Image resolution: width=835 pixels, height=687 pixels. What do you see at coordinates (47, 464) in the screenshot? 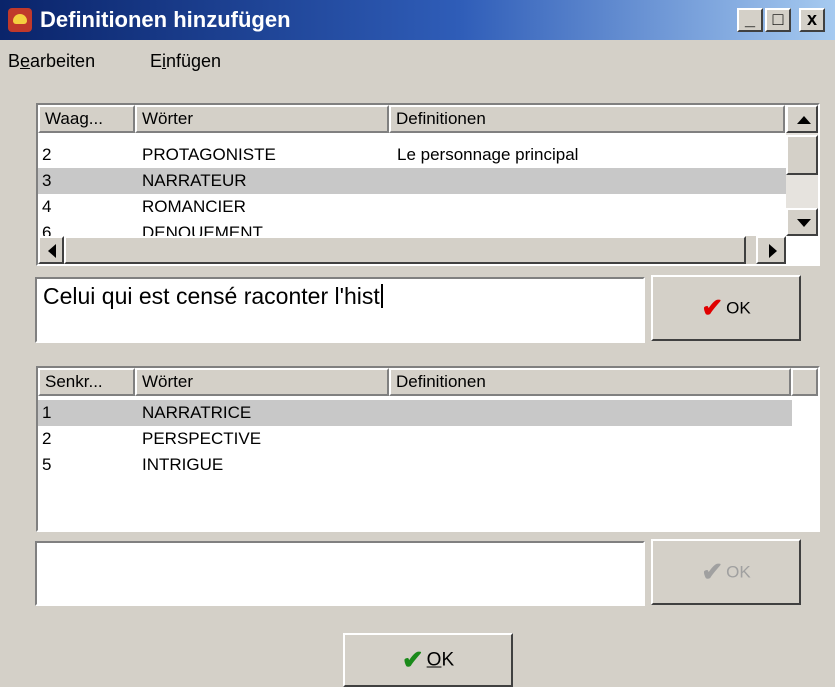
I see `row-number: 5` at bounding box center [47, 464].